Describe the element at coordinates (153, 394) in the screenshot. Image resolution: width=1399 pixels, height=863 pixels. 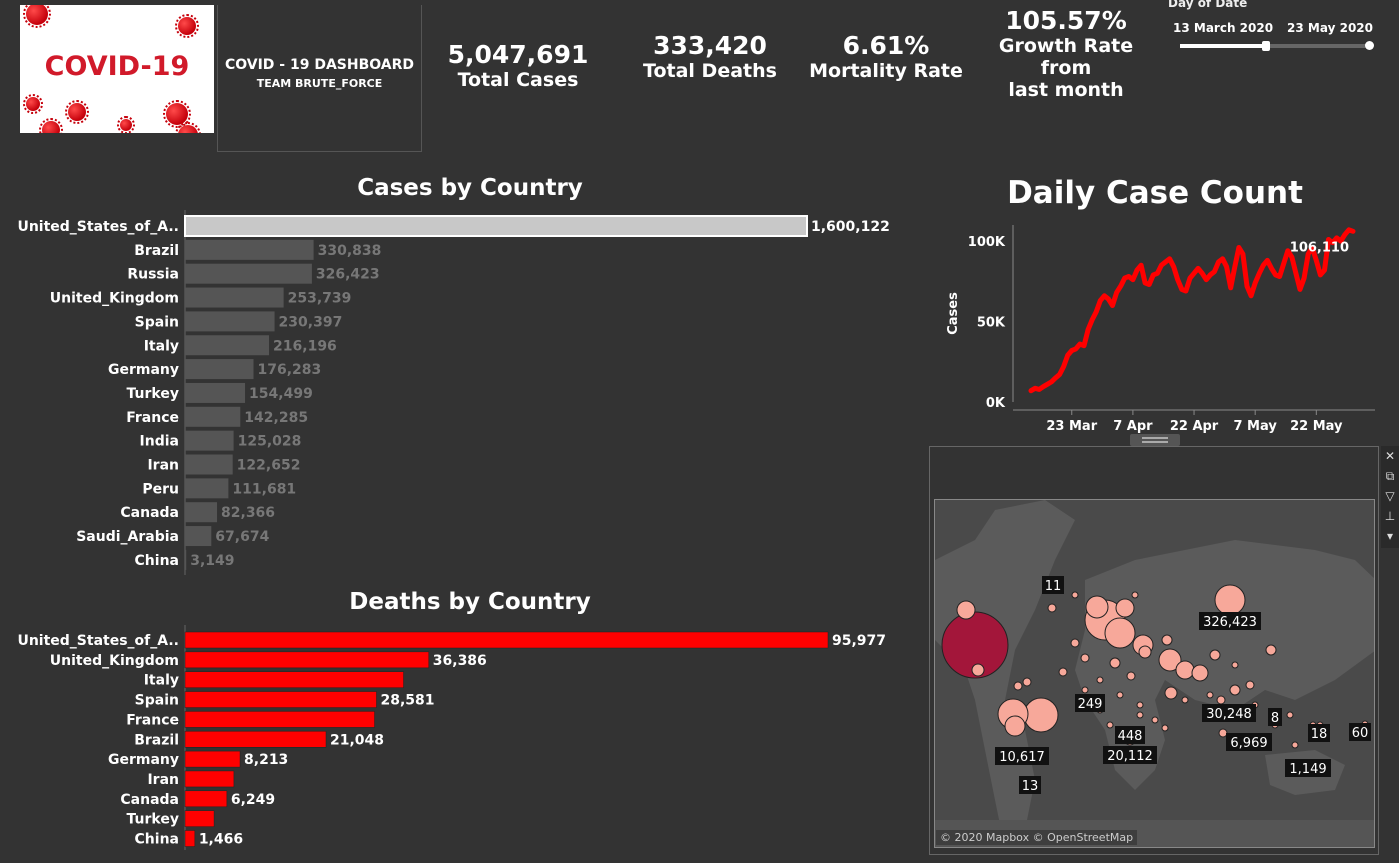
I see `cases-category-label: Turkey` at that location.